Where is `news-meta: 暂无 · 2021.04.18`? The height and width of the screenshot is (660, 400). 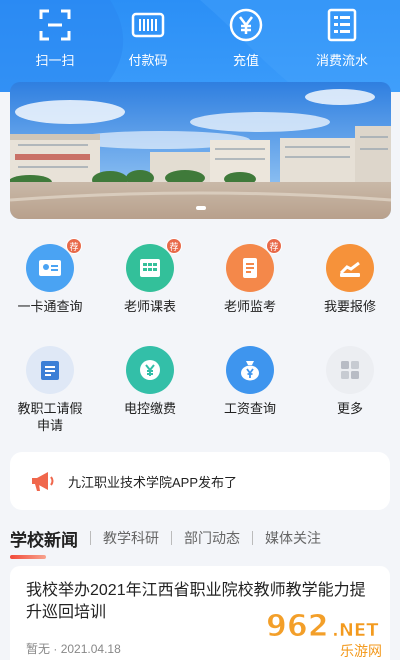
news-meta: 暂无 · 2021.04.18 is located at coordinates (73, 648).